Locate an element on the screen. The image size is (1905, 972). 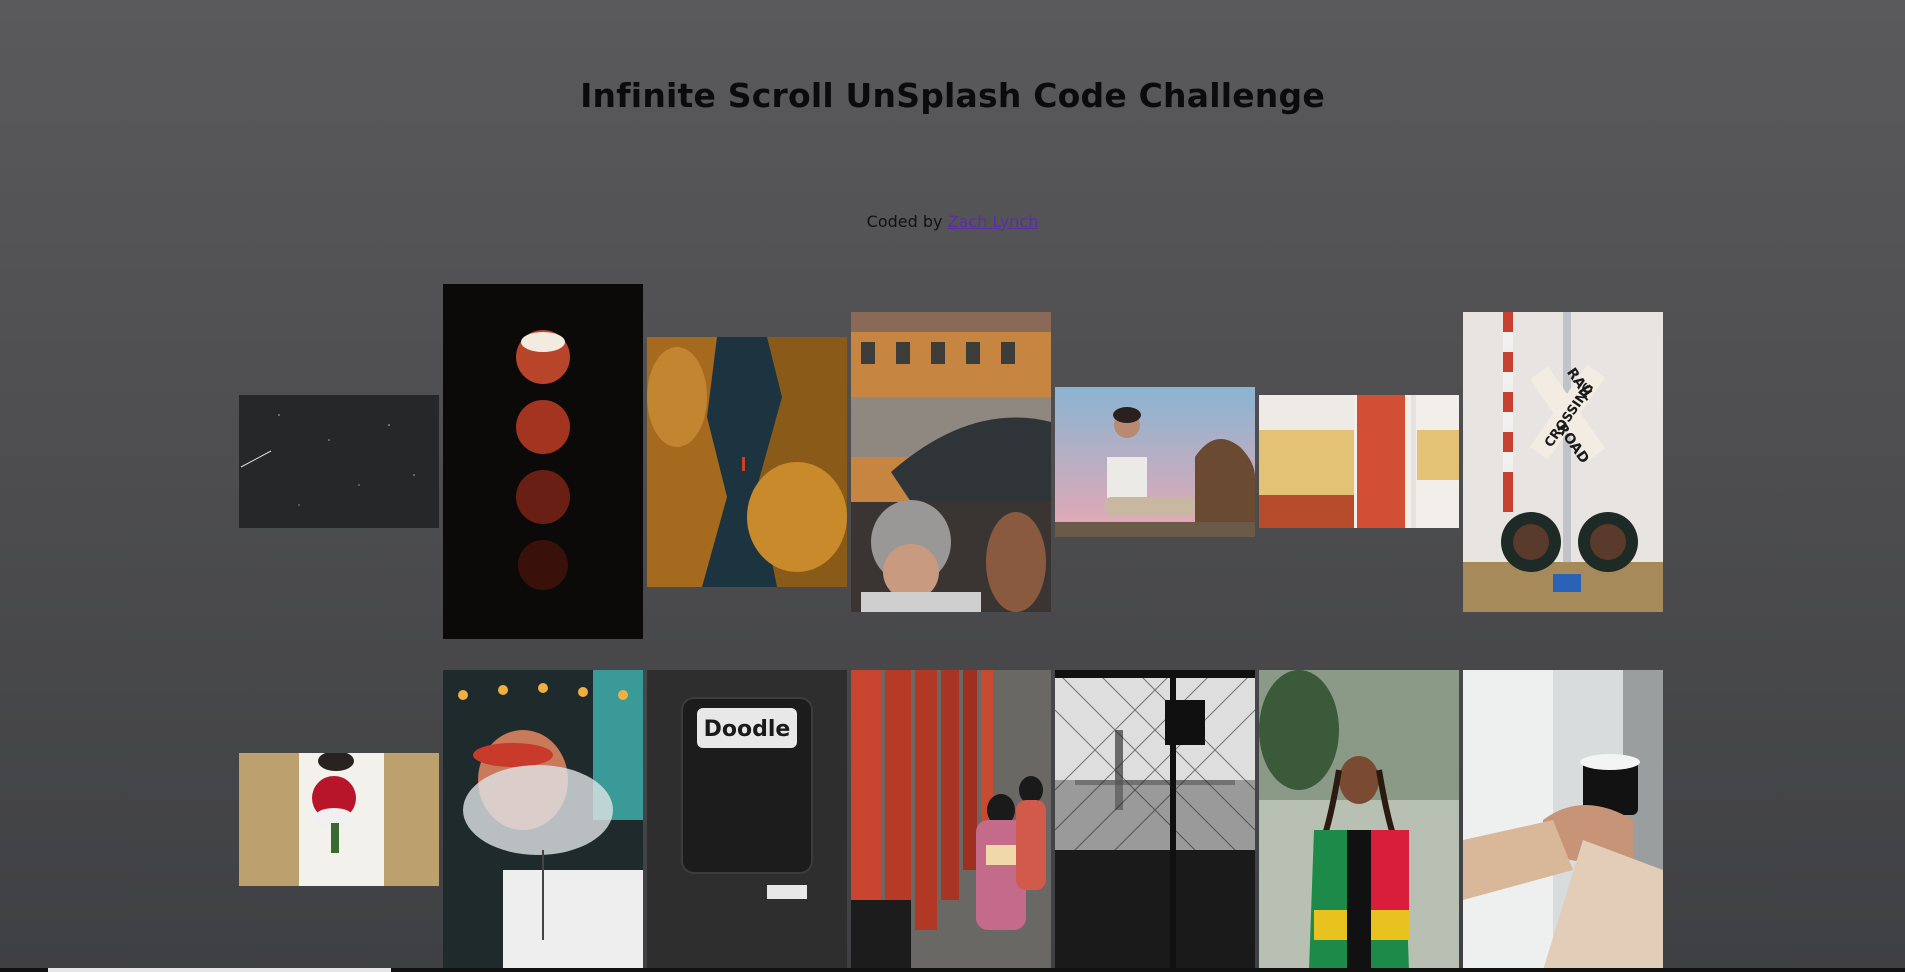
photo-kimono-torii is located at coordinates (951, 820).